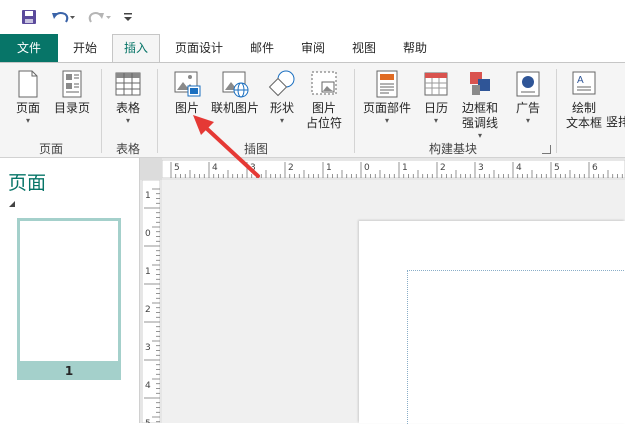 This screenshot has width=625, height=424. What do you see at coordinates (435, 108) in the screenshot?
I see `calendars-label: 日历` at bounding box center [435, 108].